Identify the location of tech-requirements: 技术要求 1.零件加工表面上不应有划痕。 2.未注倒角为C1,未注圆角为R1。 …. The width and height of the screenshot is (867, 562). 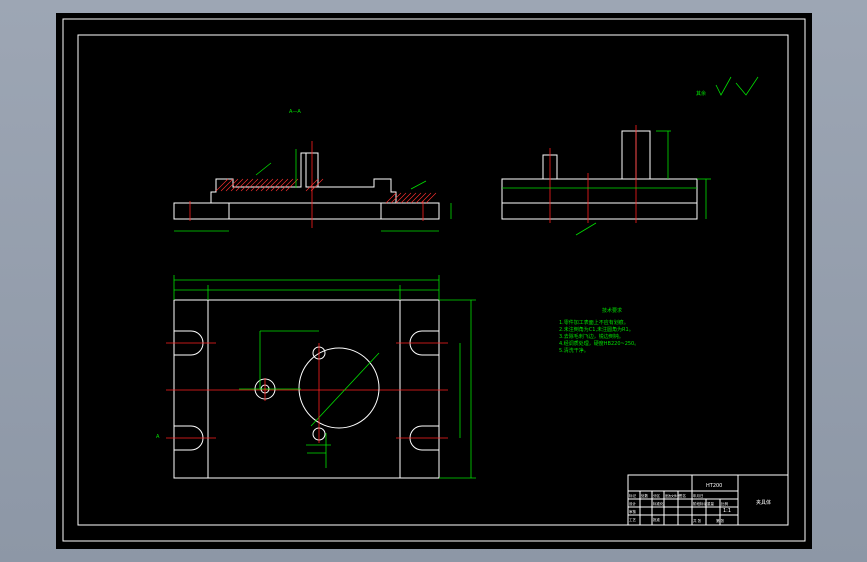
(599, 330).